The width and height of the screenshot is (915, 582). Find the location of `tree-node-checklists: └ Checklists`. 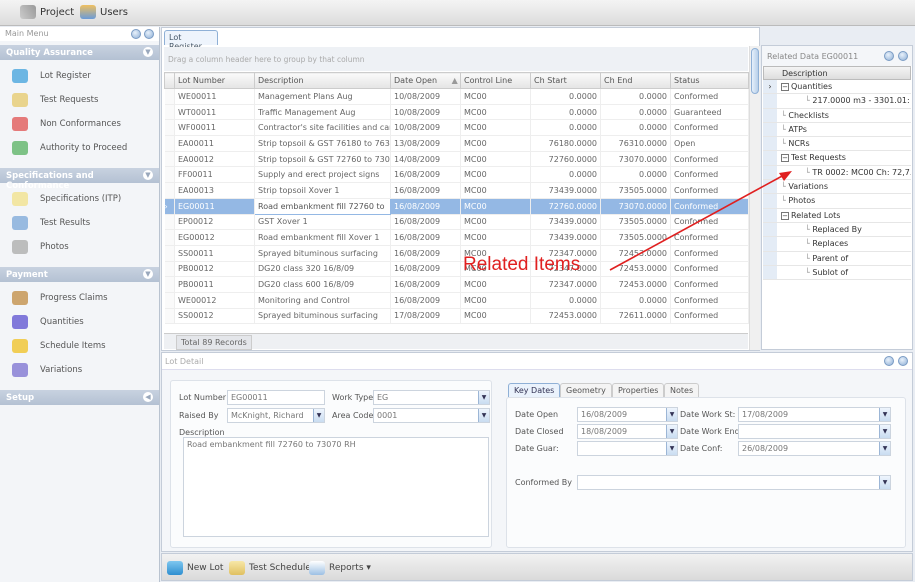

tree-node-checklists: └ Checklists is located at coordinates (837, 115).